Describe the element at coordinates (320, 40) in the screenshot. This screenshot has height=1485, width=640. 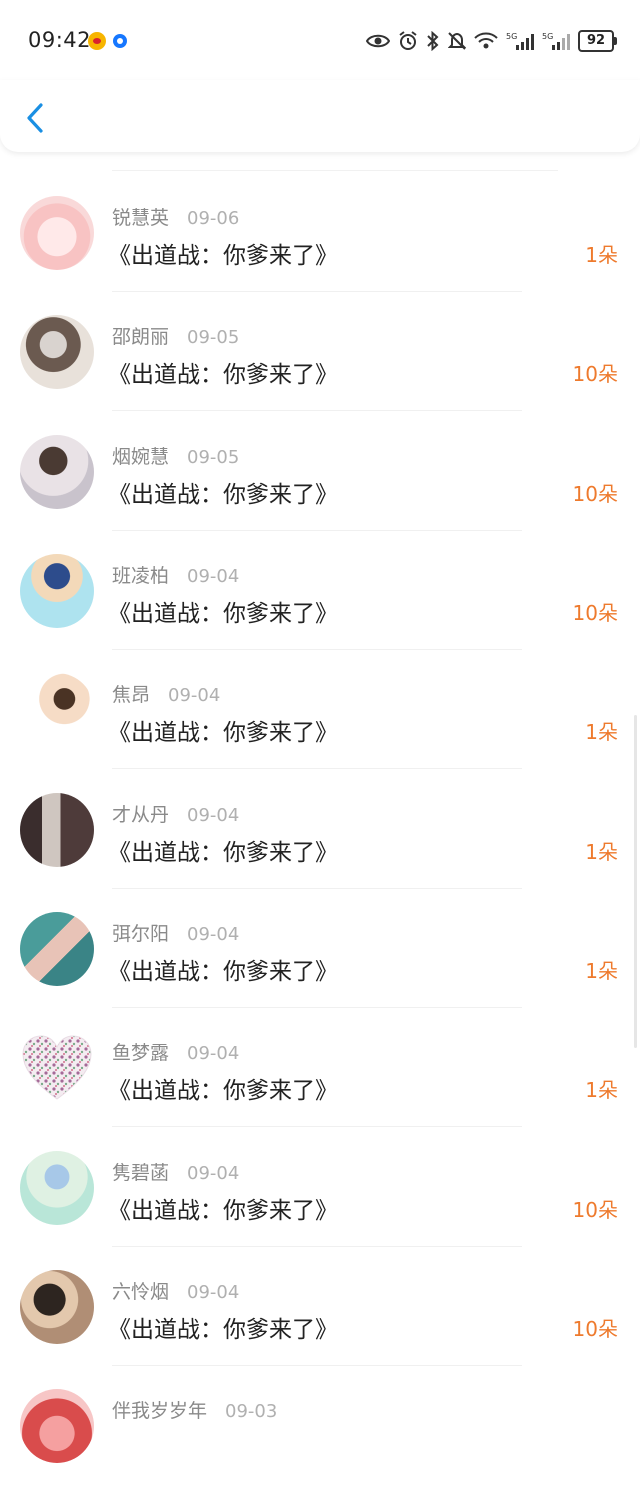
I see `status-bar: 09:42 5G 5G 92` at that location.